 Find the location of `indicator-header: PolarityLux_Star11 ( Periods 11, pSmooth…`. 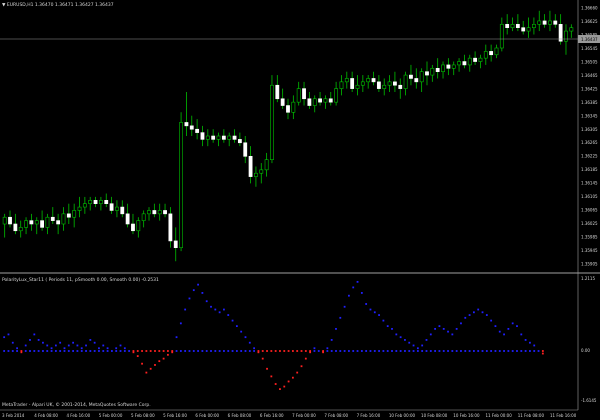

indicator-header: PolarityLux_Star11 ( Periods 11, pSmooth… is located at coordinates (80, 280).